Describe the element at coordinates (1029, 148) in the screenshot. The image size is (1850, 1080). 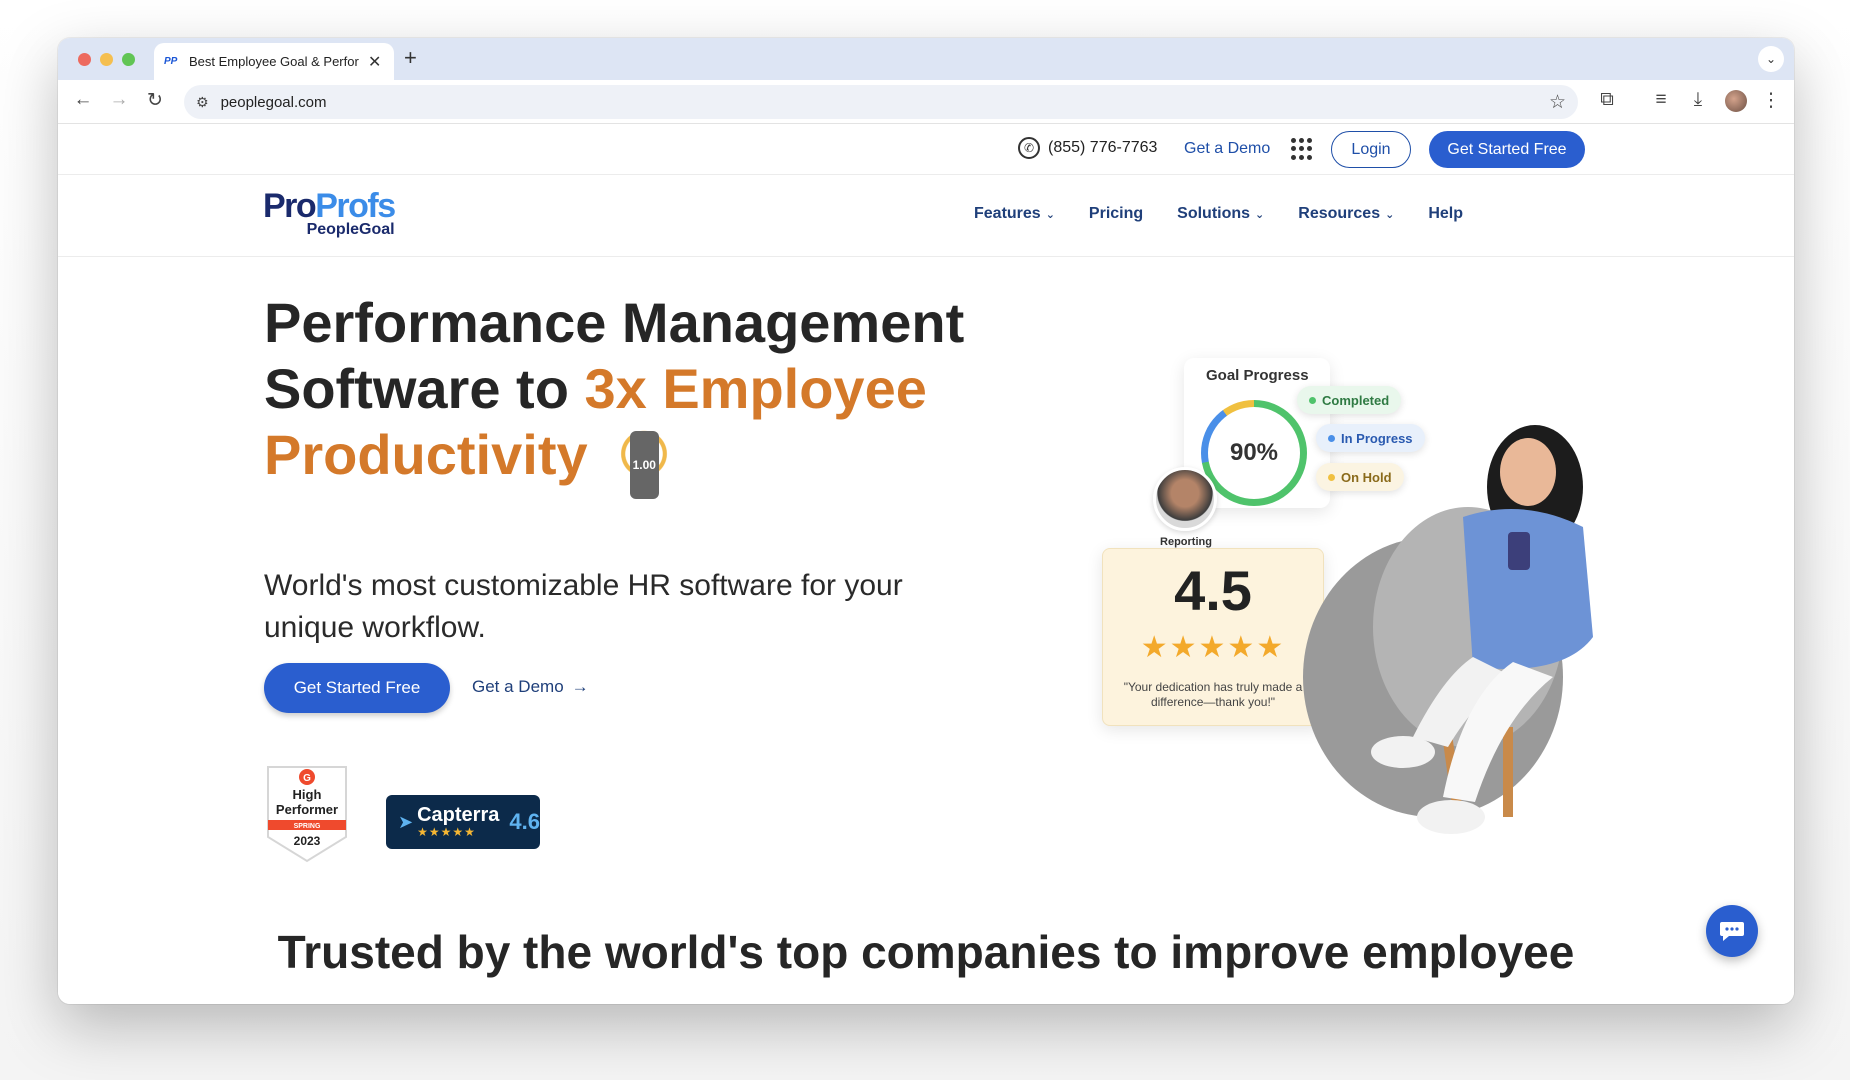
I see `phone-icon: ✆` at that location.